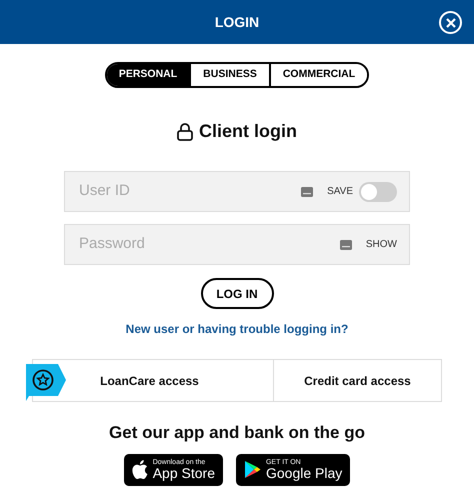  I want to click on help-link: New user or having trouble logging in?, so click(237, 329).